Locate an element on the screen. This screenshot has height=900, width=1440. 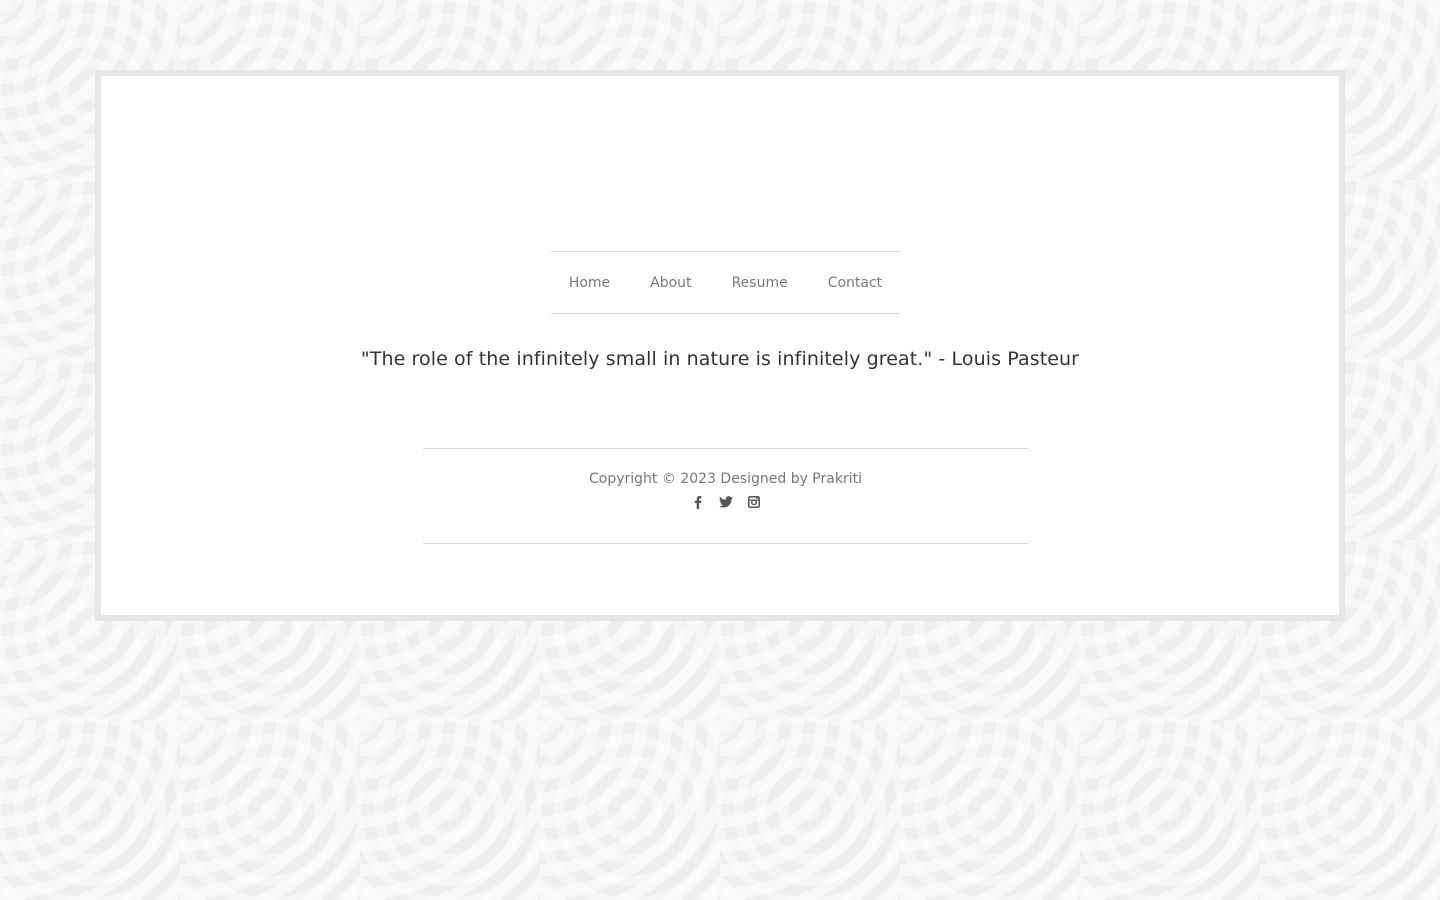
footer: Copyright © 2023 Designed by Prakriti is located at coordinates (725, 496).